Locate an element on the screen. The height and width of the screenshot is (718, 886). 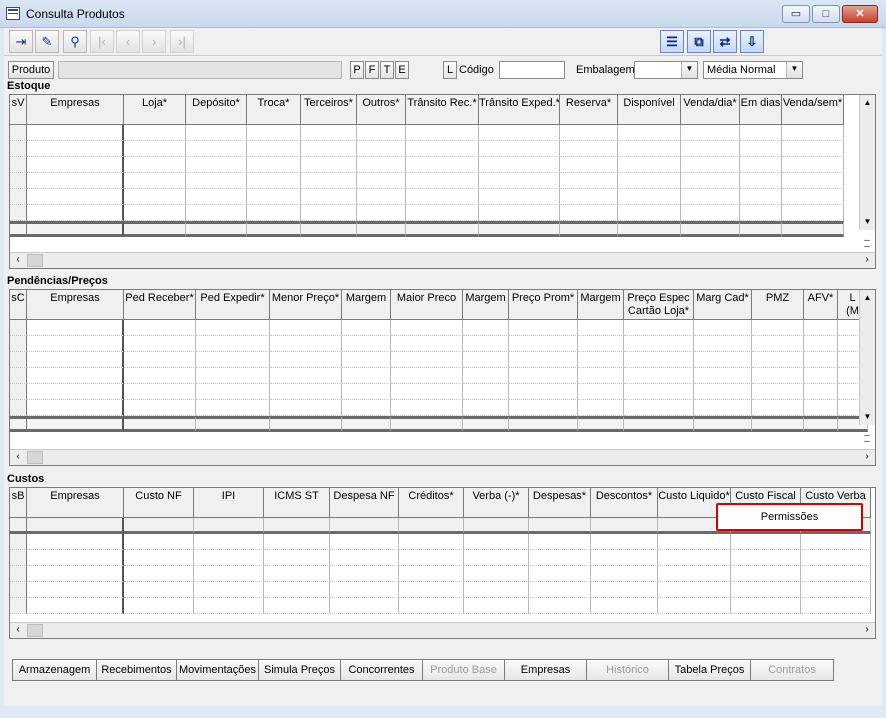
column-header: Terceiros* is located at coordinates (329, 110).